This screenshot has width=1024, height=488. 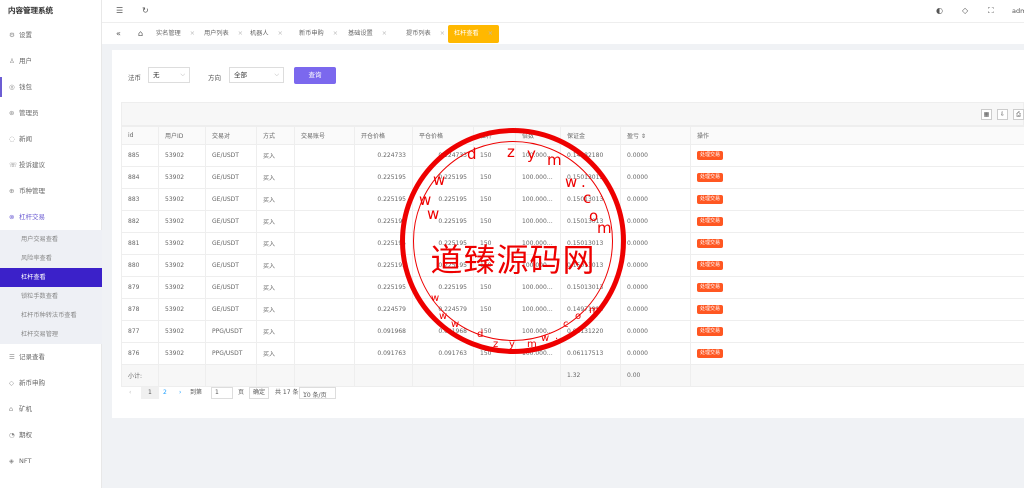 I want to click on news-icon: ◌, so click(x=12, y=139).